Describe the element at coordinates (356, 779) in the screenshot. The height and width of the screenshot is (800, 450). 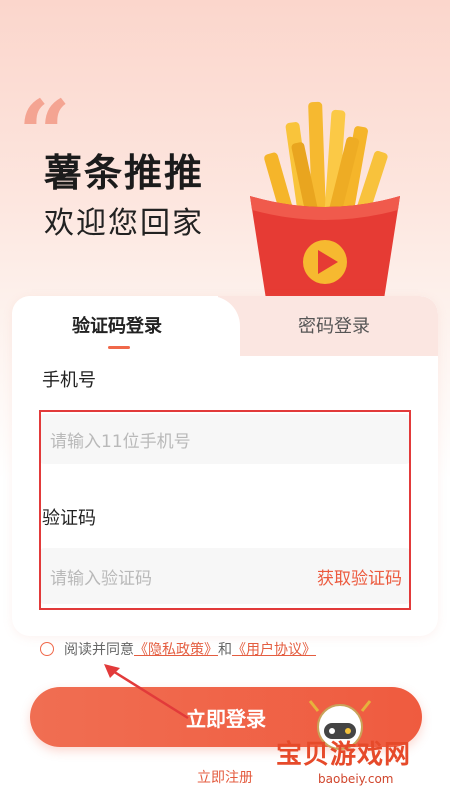
I see `watermark-url: baobeiy.com` at that location.